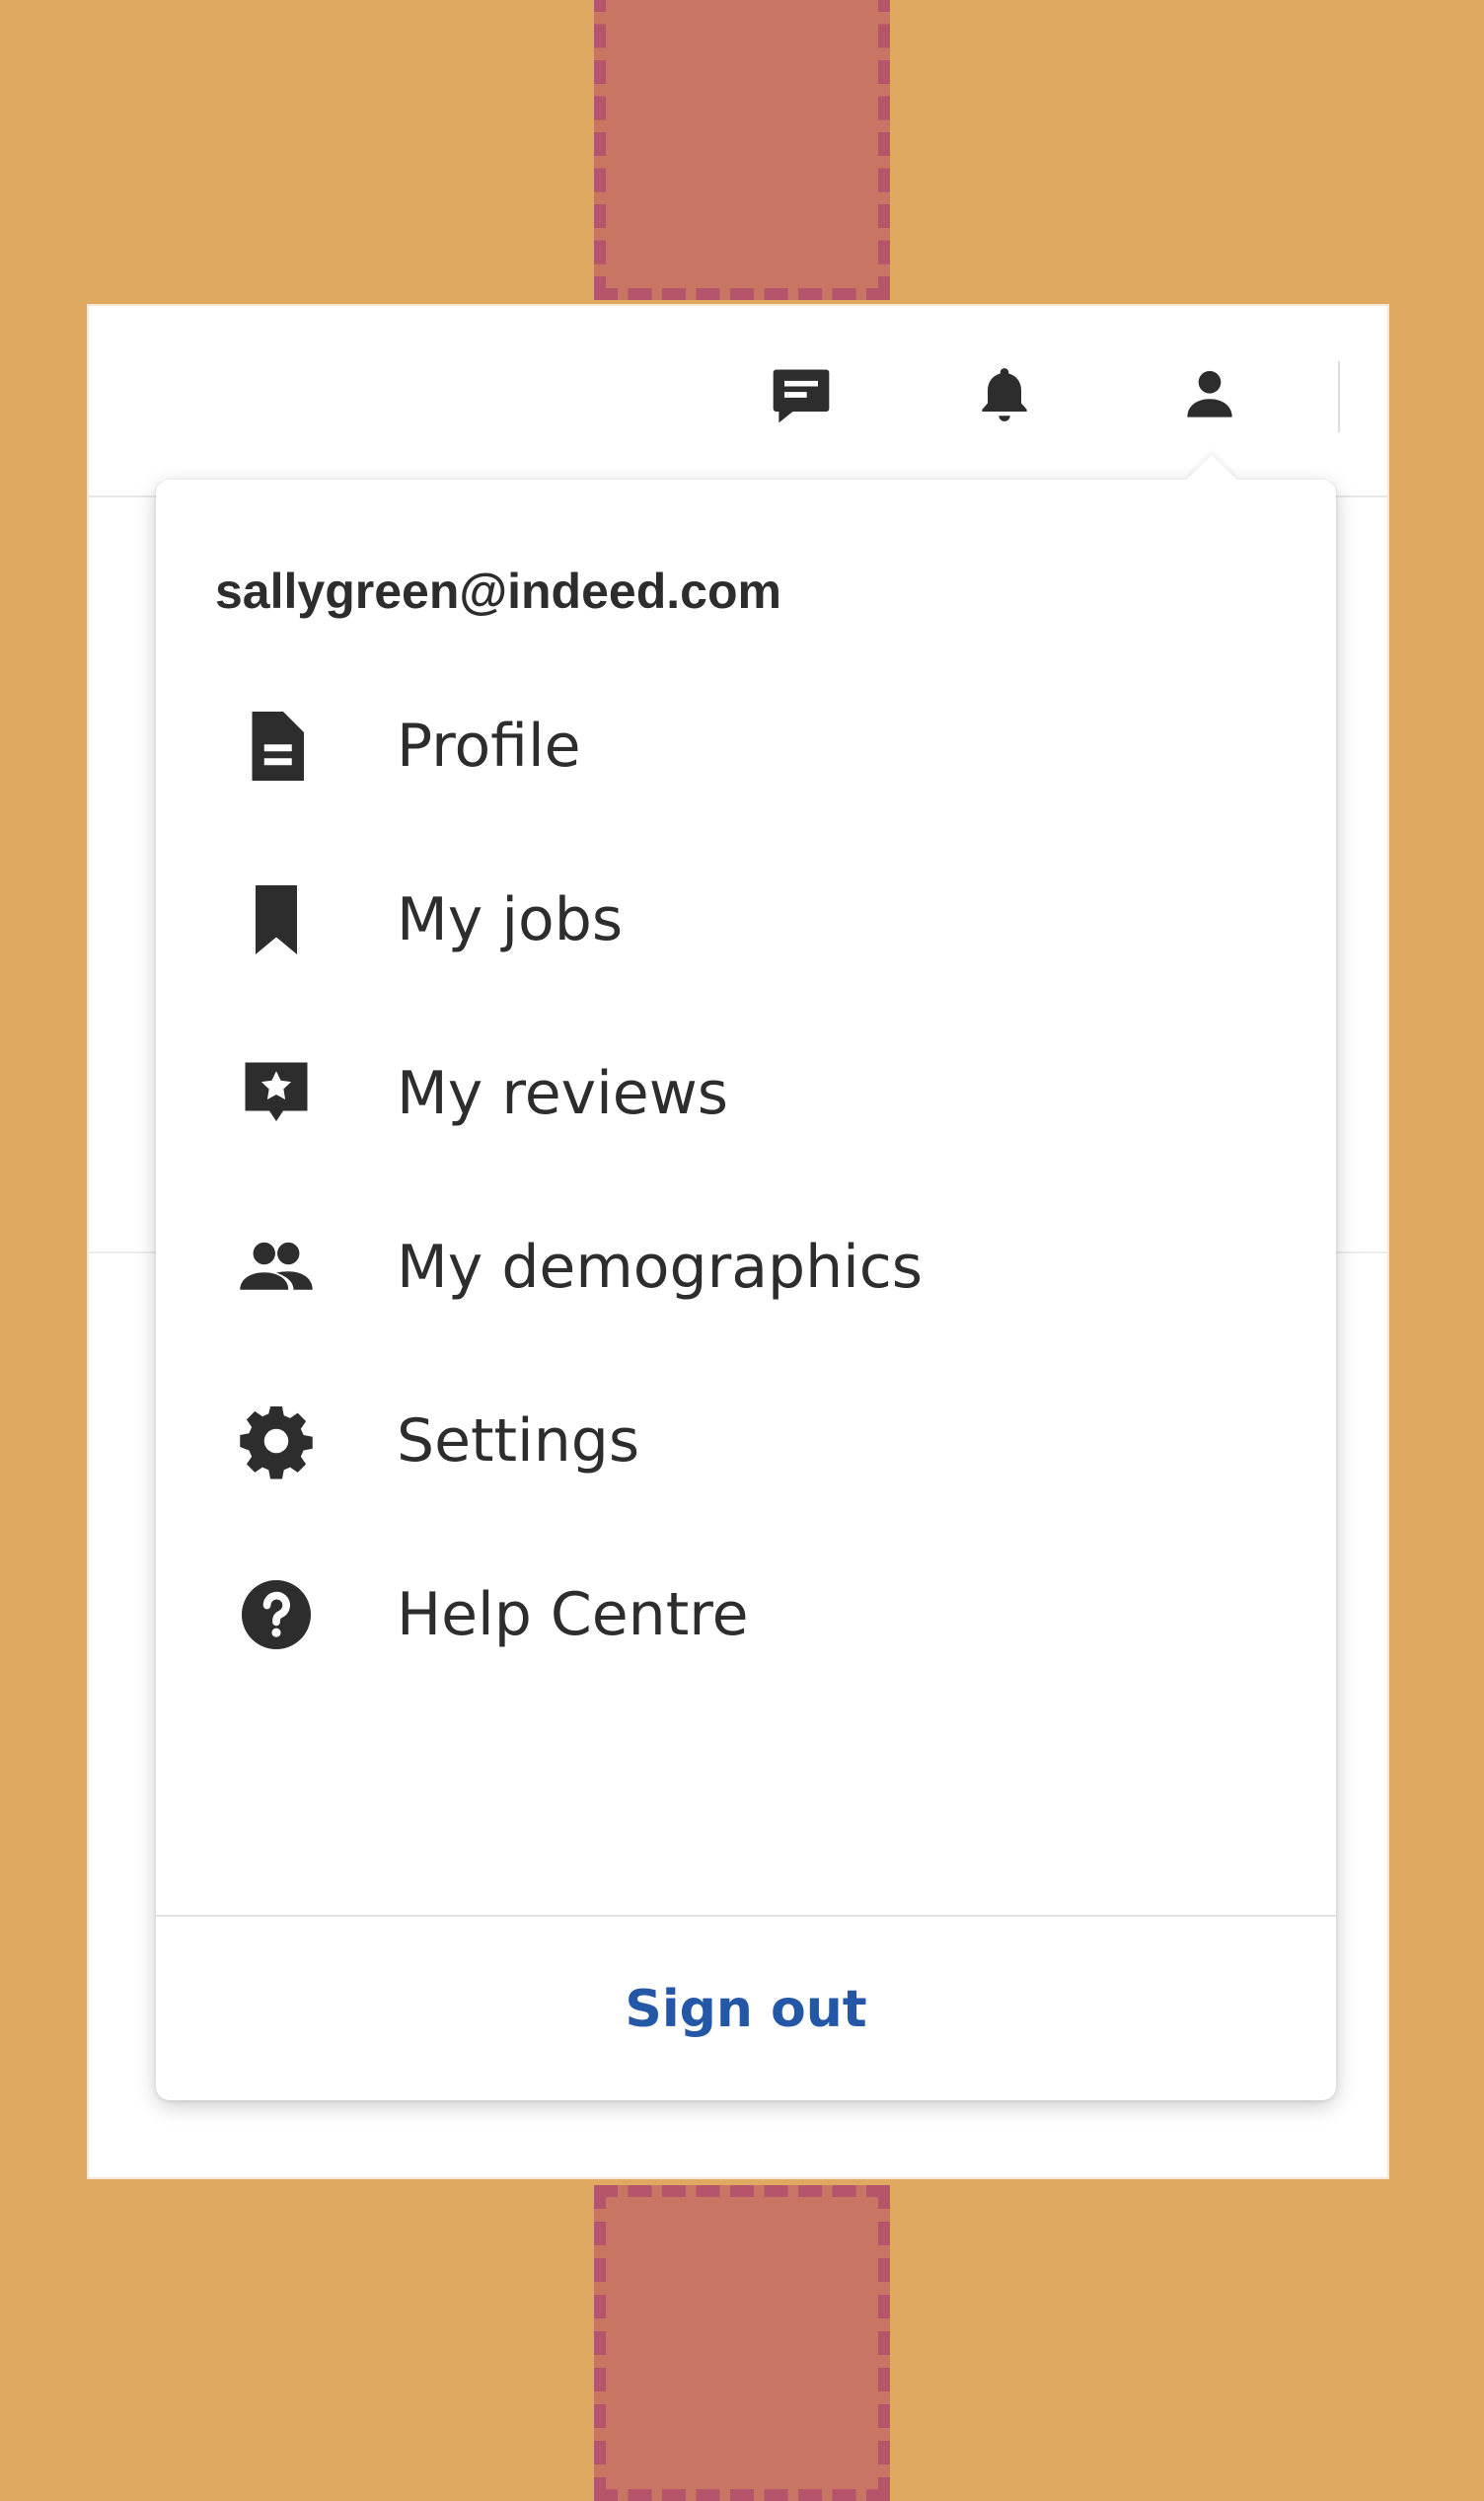 The height and width of the screenshot is (2501, 1484). What do you see at coordinates (1211, 479) in the screenshot?
I see `menu-caret` at bounding box center [1211, 479].